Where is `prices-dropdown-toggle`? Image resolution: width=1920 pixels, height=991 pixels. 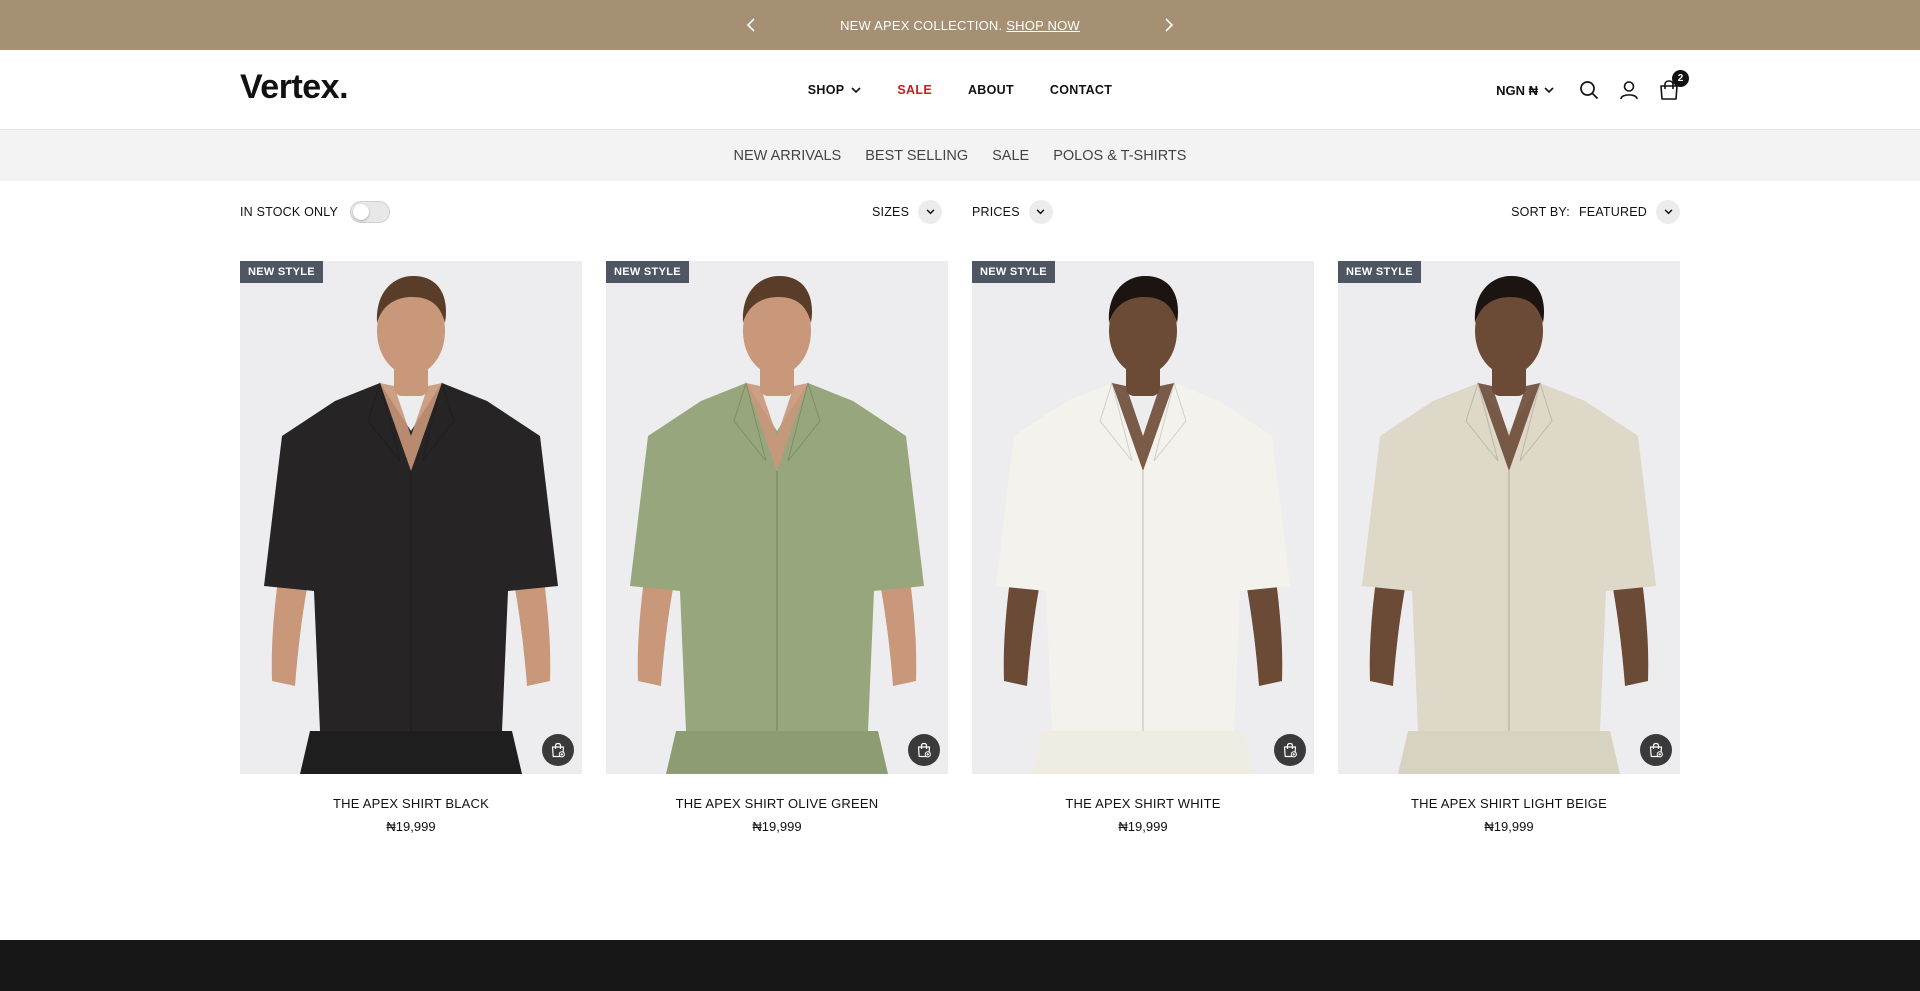
prices-dropdown-toggle is located at coordinates (1040, 212).